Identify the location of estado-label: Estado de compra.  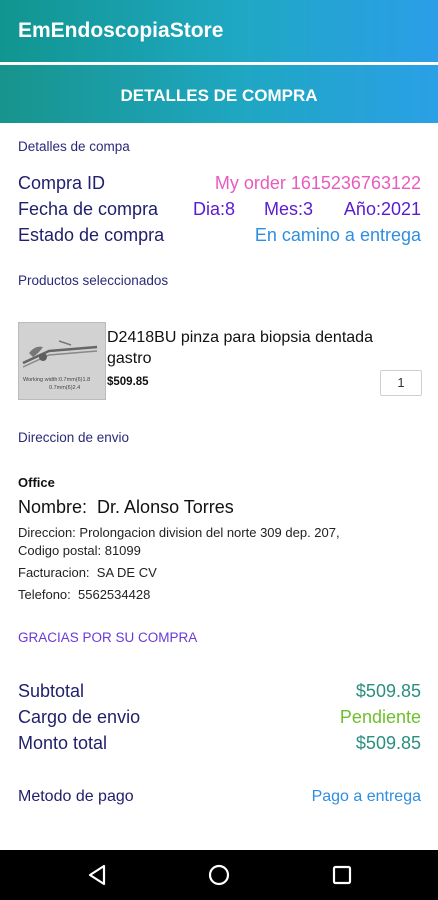
(91, 235).